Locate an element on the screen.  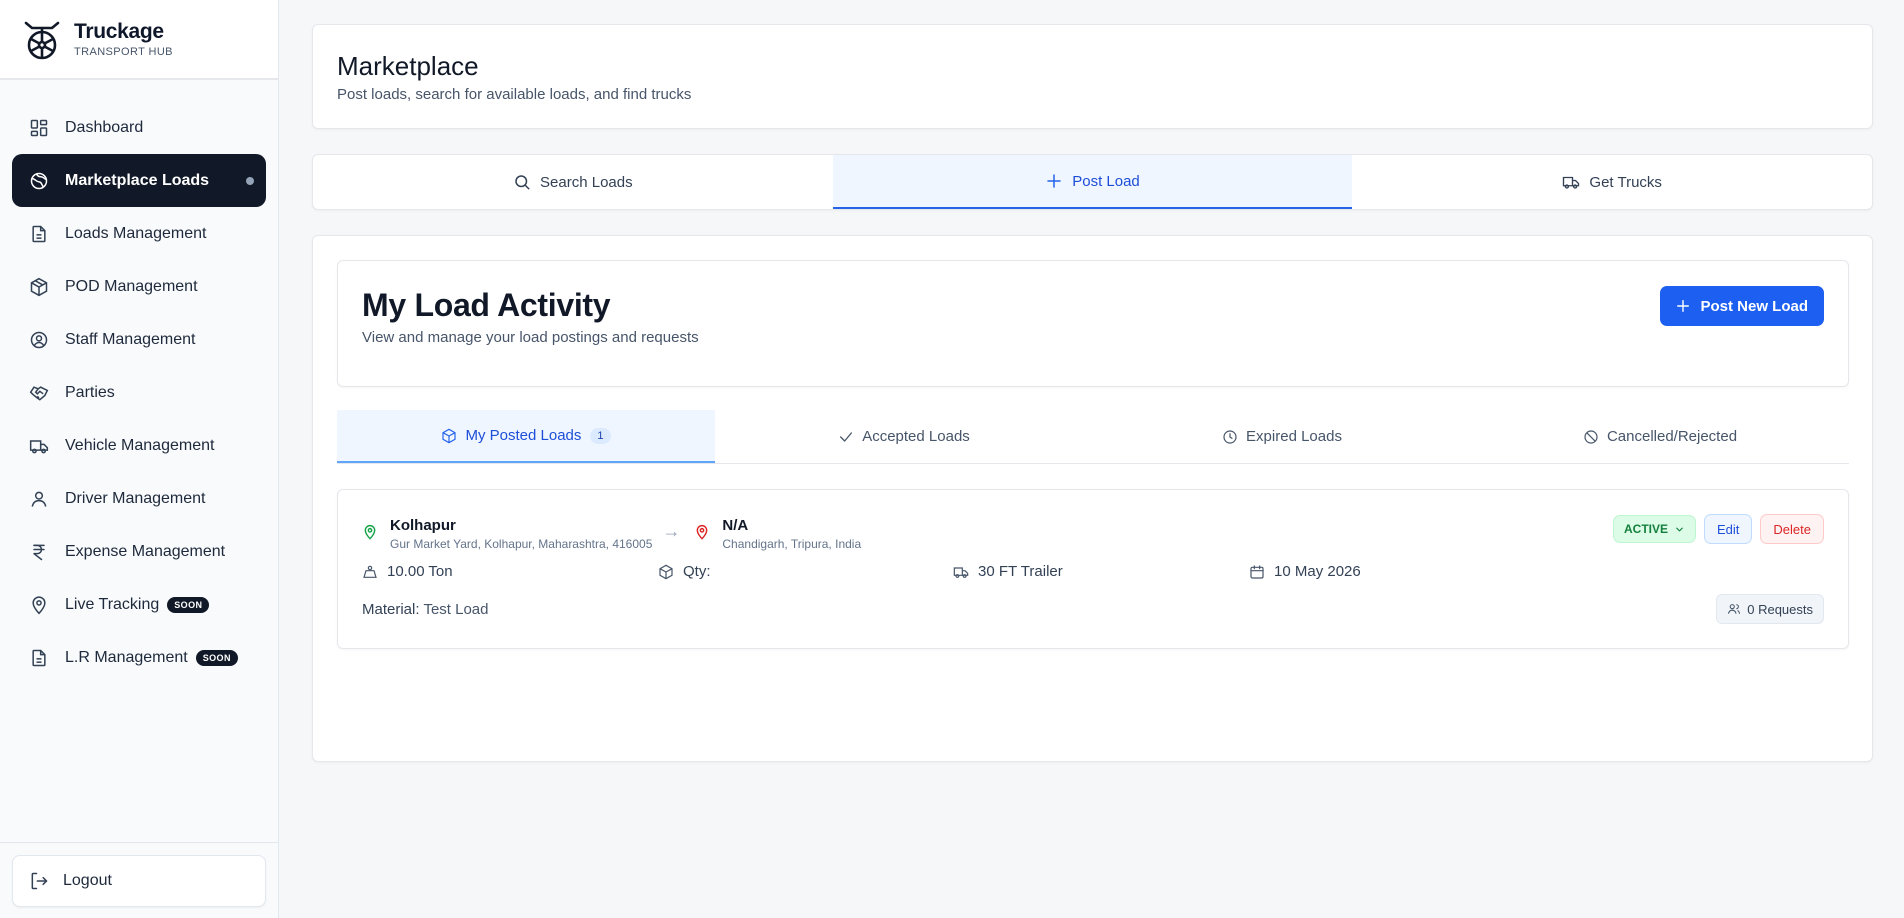
marketplace-tabs: Search Loads Post Load Get Trucks is located at coordinates (1092, 182).